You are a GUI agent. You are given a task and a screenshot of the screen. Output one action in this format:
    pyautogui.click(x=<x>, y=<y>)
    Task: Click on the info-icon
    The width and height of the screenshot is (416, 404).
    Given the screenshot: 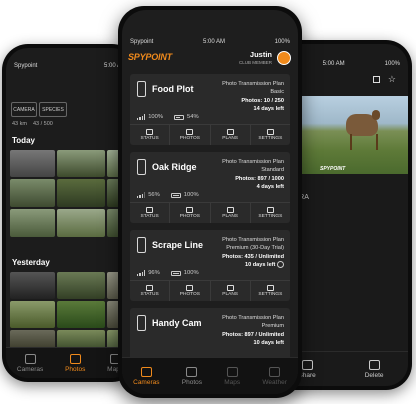 What is the action you would take?
    pyautogui.click(x=280, y=264)
    